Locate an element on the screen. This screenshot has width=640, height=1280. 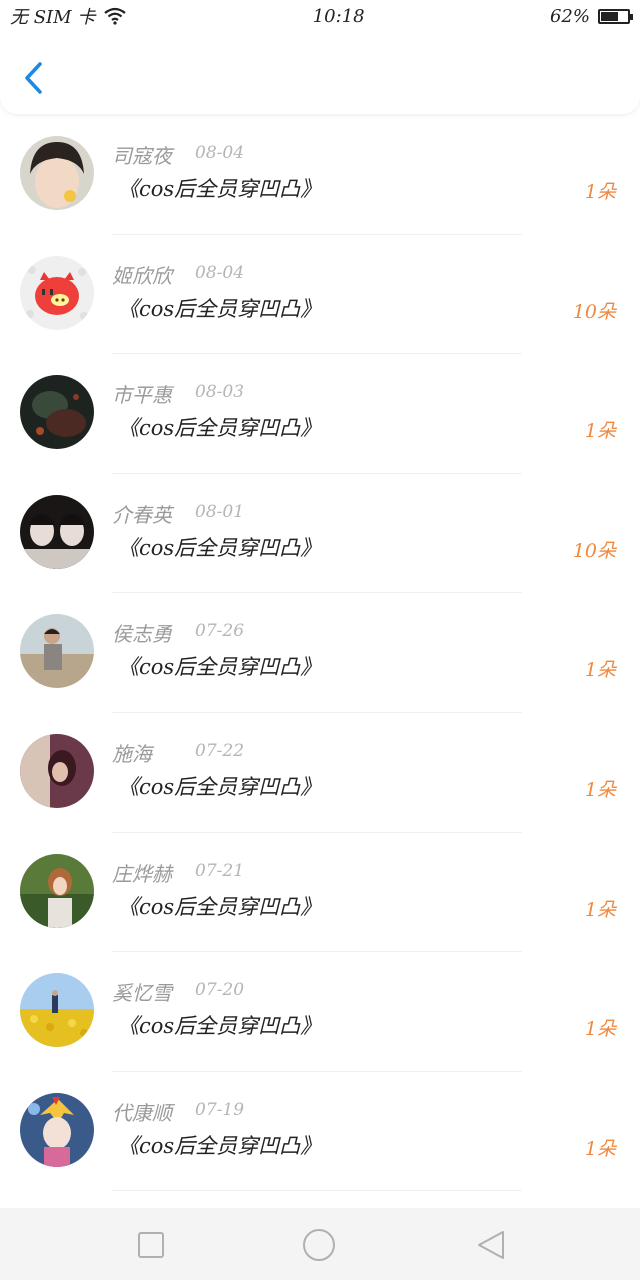
gift-date: 07-26 is located at coordinates (220, 631).